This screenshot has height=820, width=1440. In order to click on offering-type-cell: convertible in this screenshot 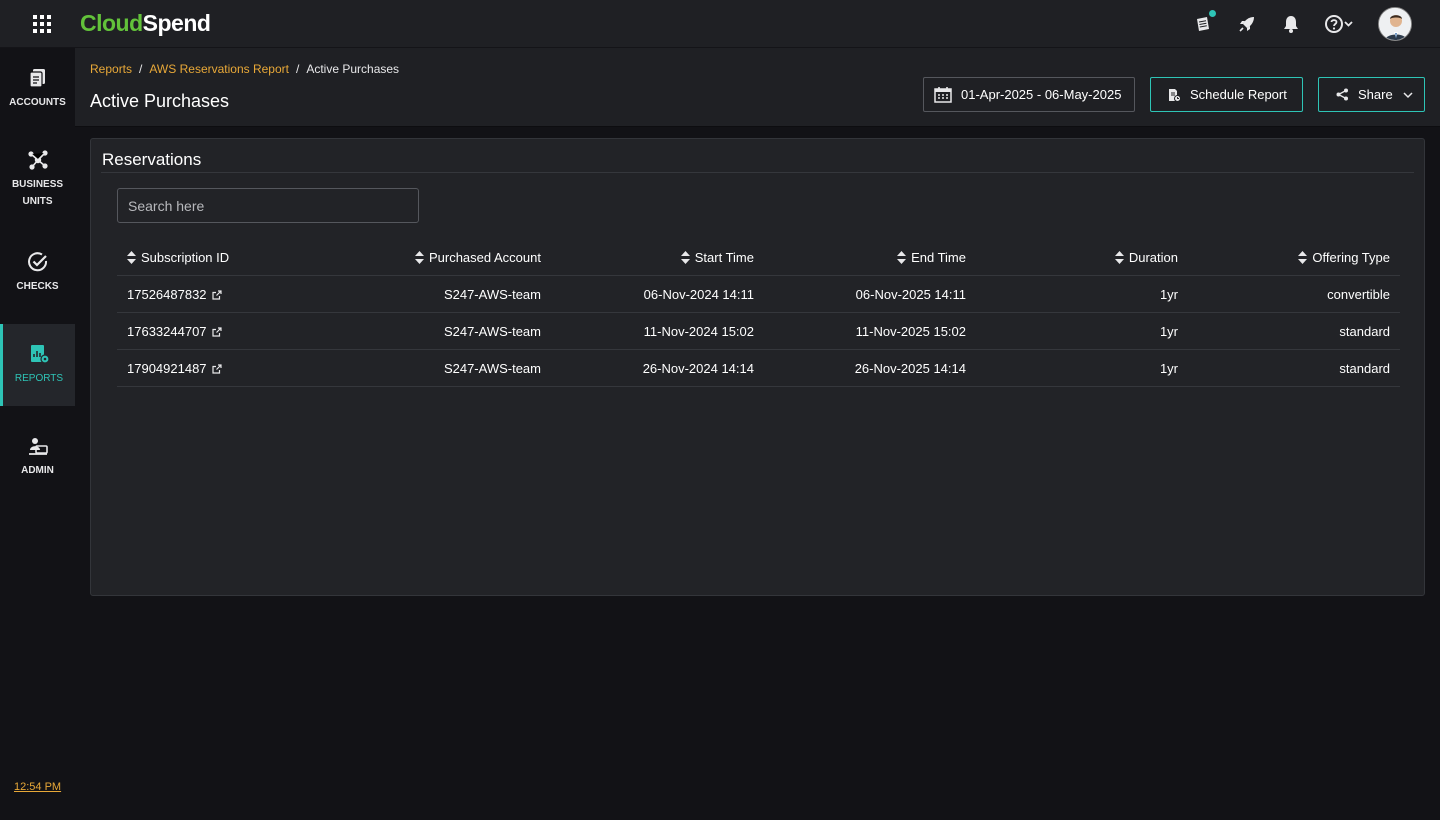, I will do `click(1358, 294)`.